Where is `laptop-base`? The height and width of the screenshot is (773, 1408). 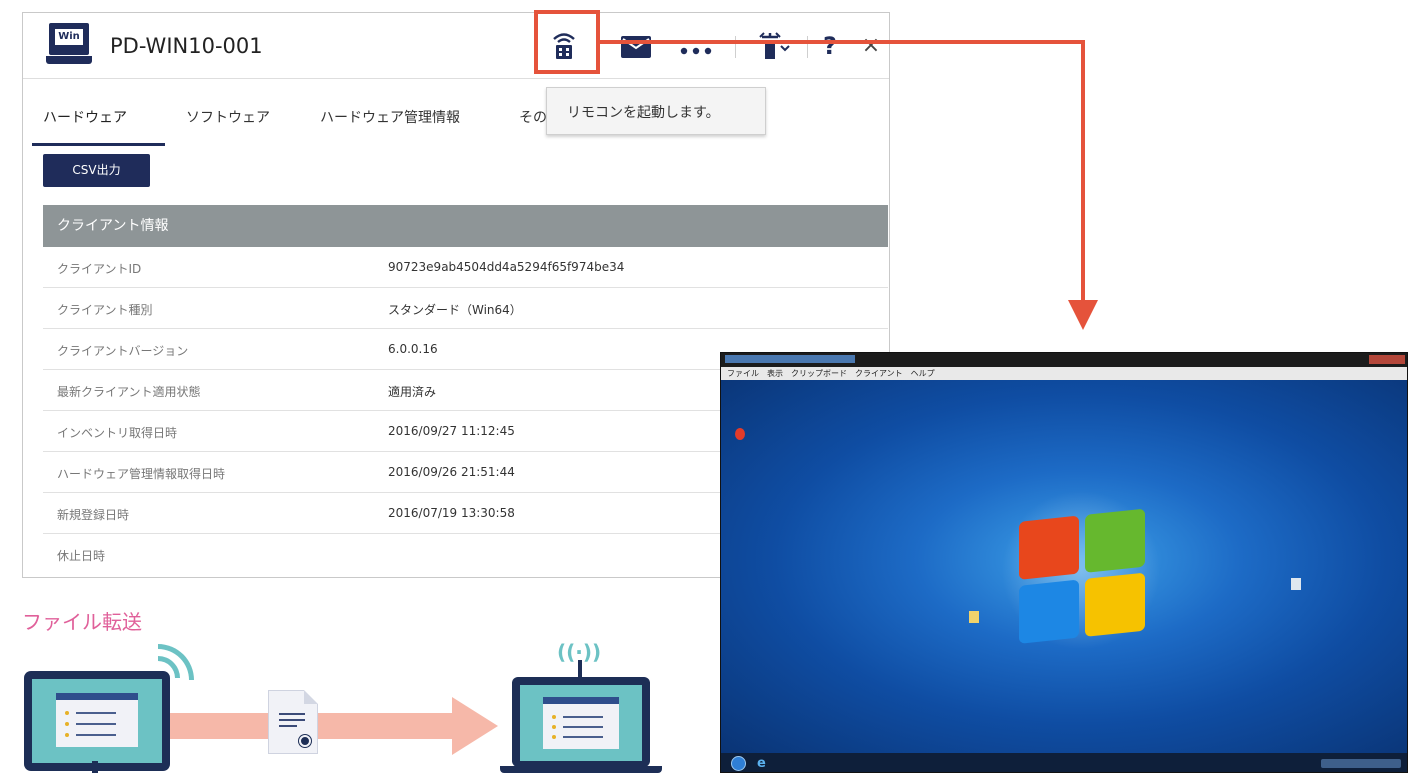 laptop-base is located at coordinates (581, 769).